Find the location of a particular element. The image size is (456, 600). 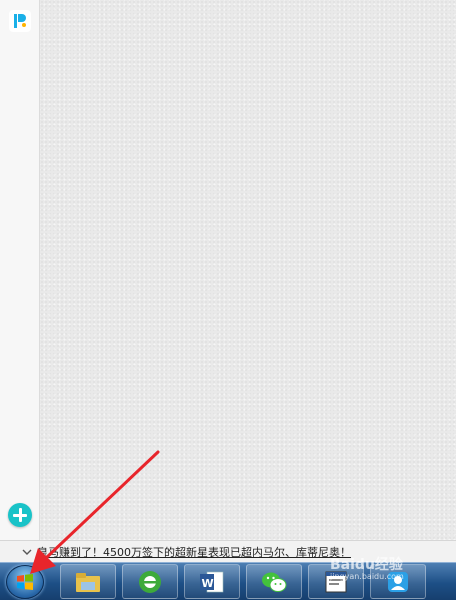

app-sidebar is located at coordinates (20, 270).